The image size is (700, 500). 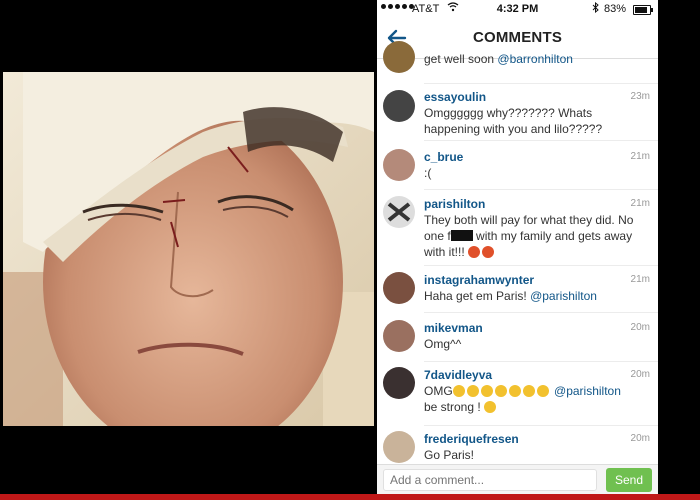 What do you see at coordinates (479, 280) in the screenshot?
I see `comment-username: instagrahamwynter` at bounding box center [479, 280].